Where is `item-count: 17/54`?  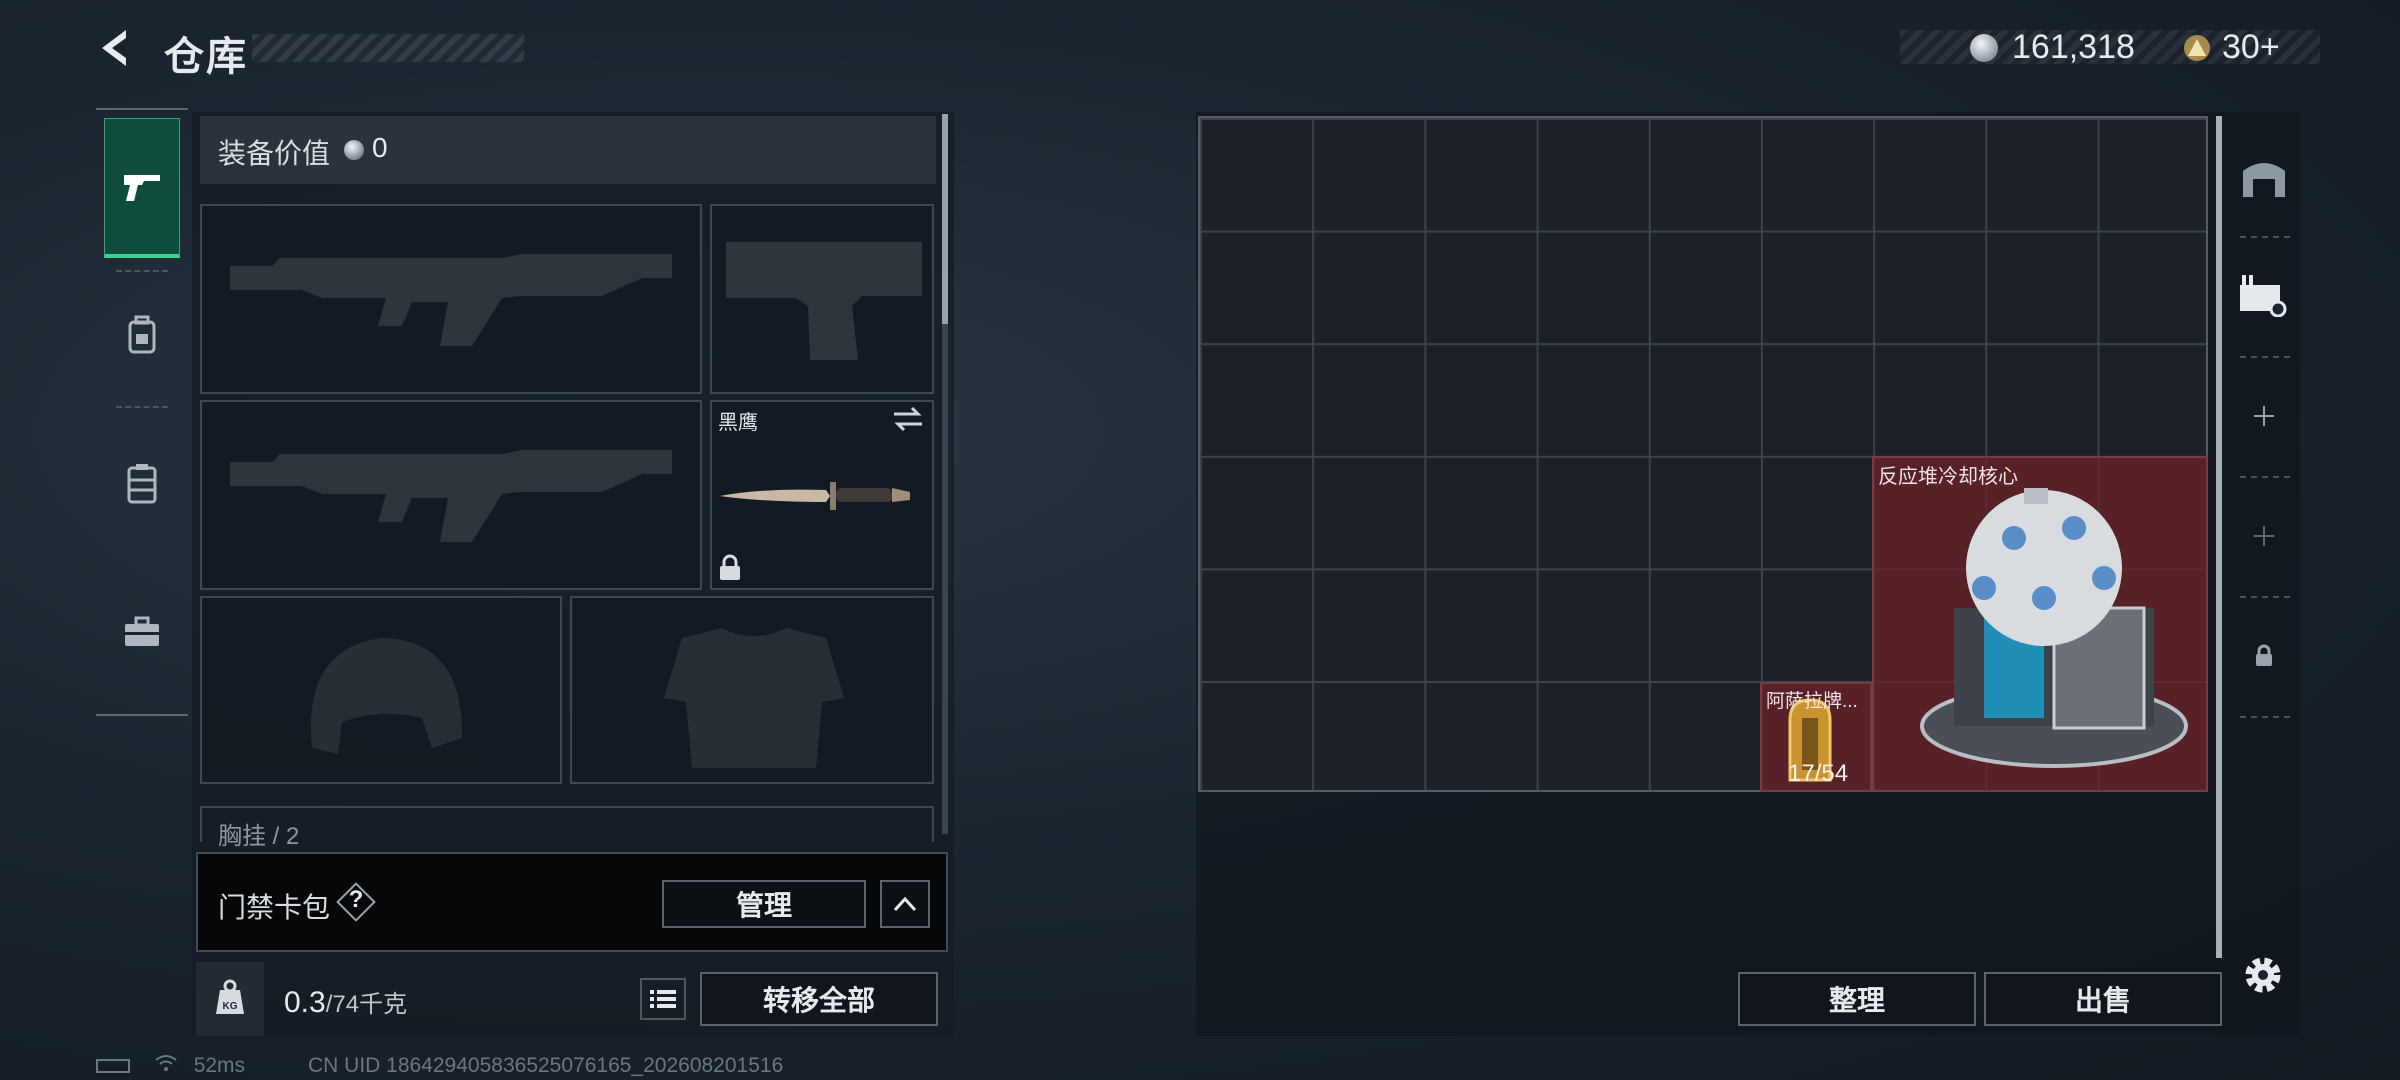
item-count: 17/54 is located at coordinates (1818, 773).